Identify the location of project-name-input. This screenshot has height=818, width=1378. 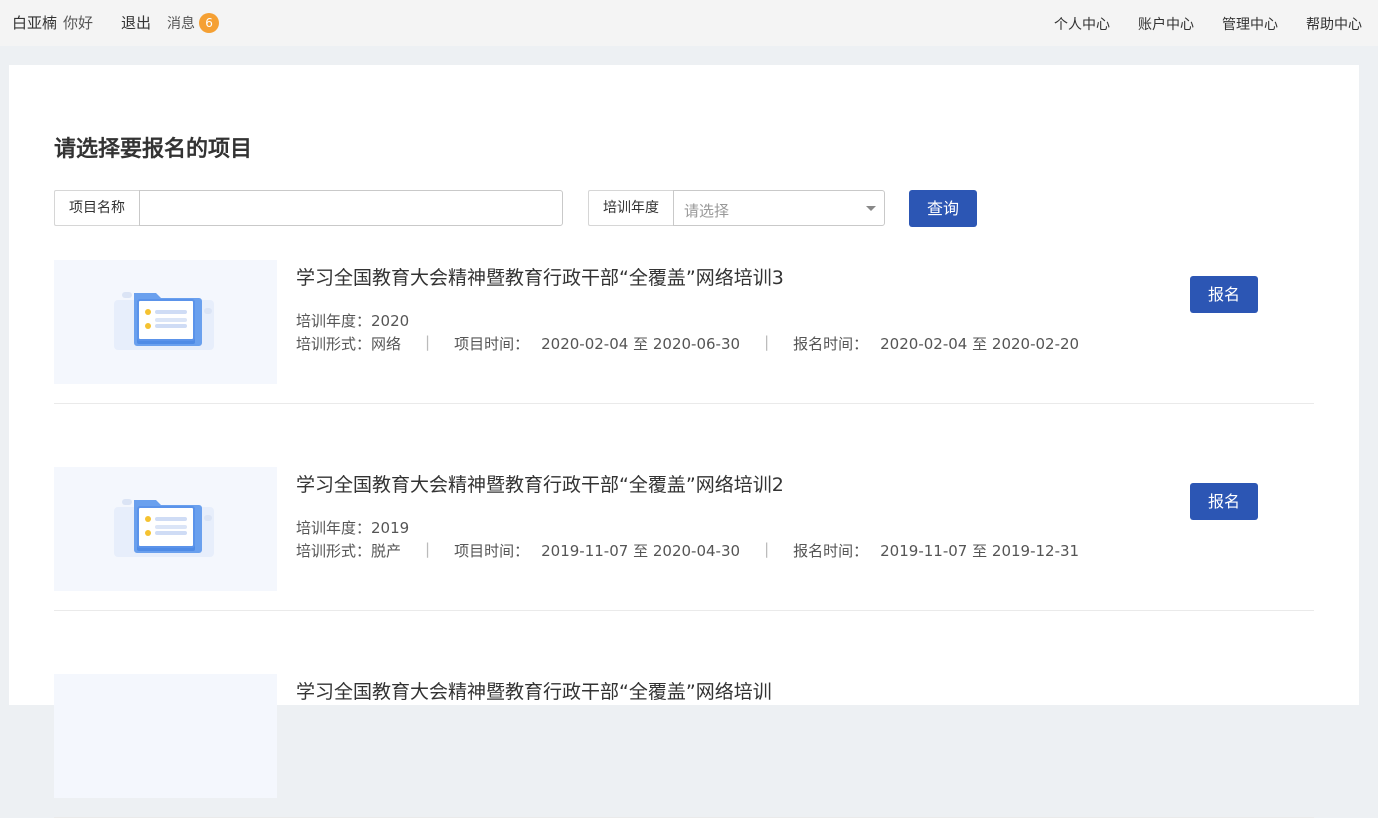
(351, 208).